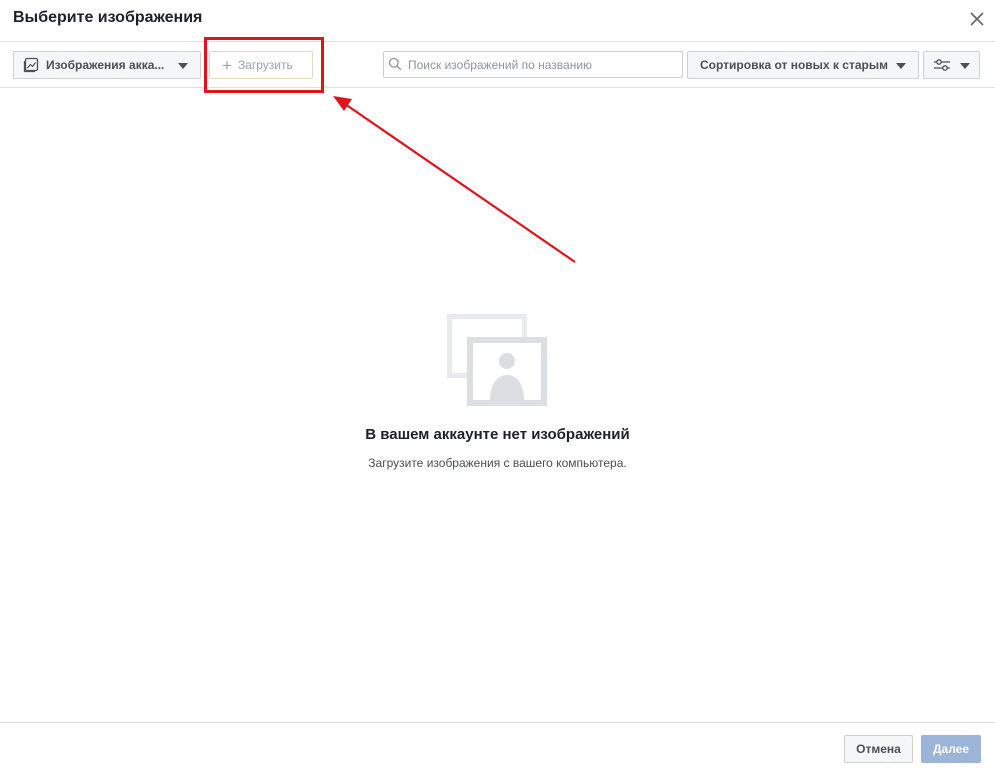 The width and height of the screenshot is (995, 773). Describe the element at coordinates (31, 65) in the screenshot. I see `image-library-icon` at that location.